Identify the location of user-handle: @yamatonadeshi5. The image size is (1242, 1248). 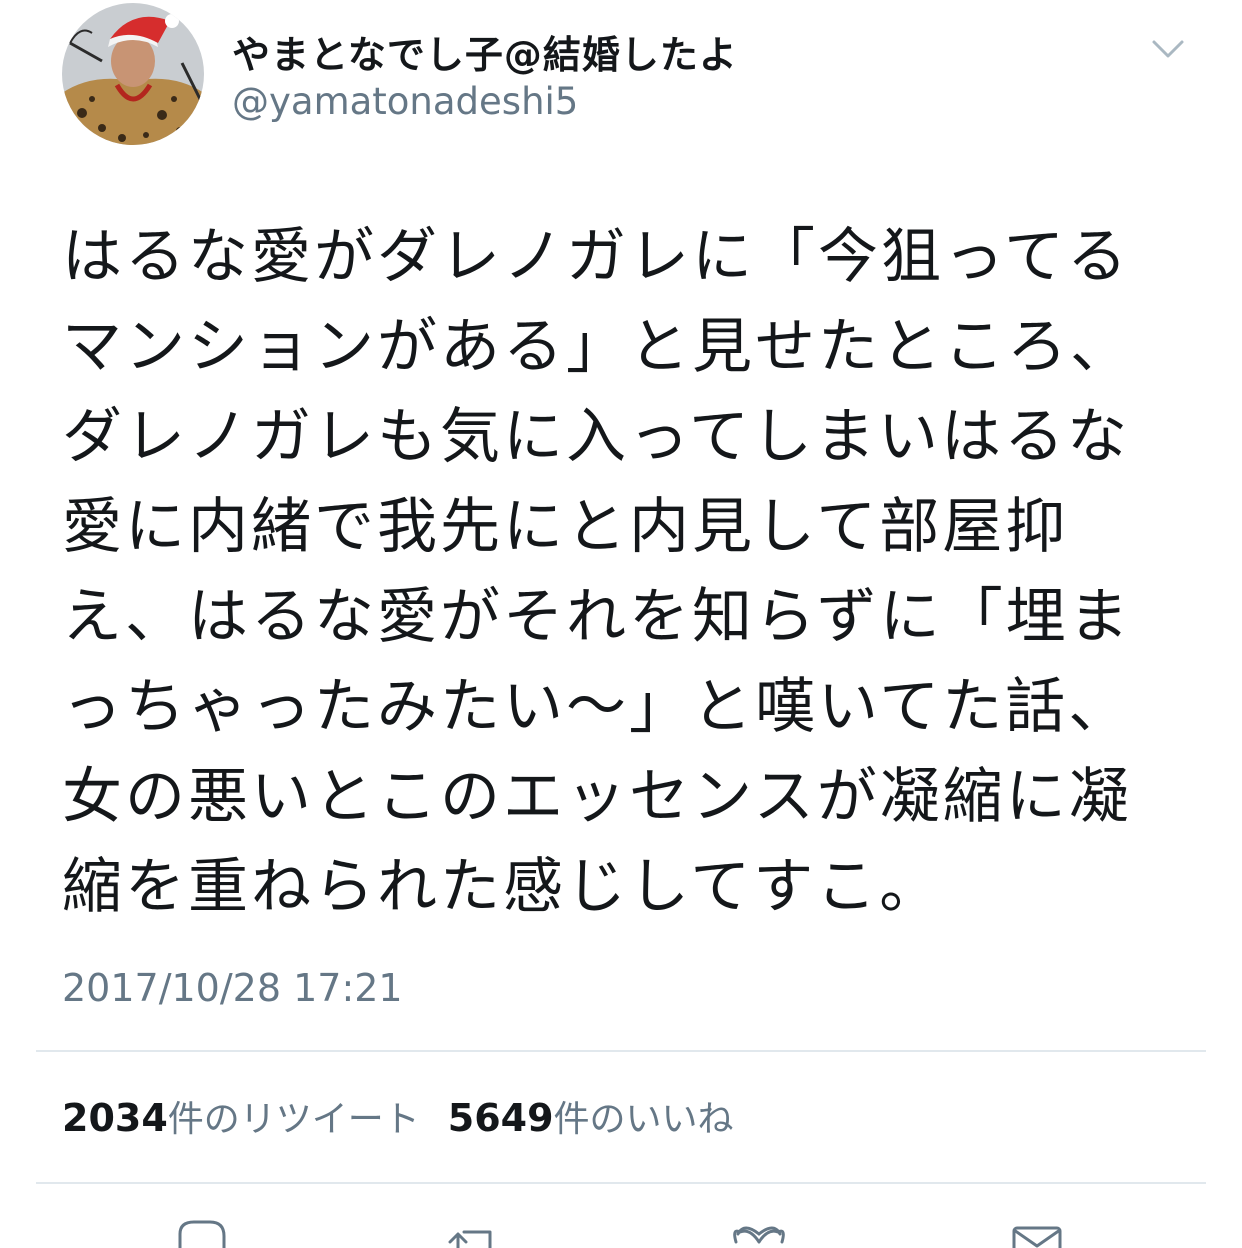
(405, 101).